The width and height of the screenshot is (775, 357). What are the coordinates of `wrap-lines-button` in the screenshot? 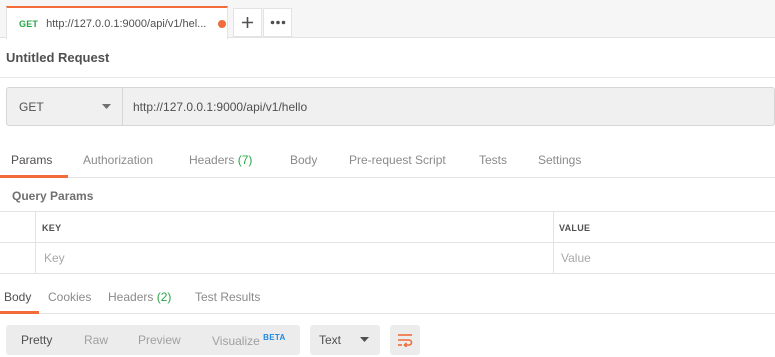 It's located at (405, 340).